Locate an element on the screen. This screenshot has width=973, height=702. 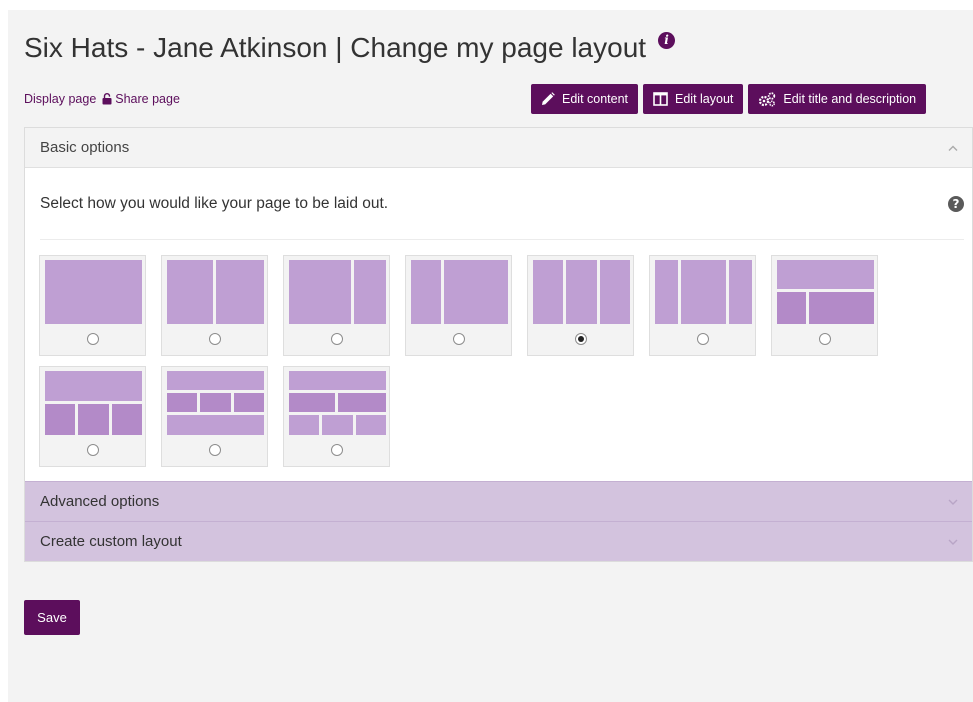
pencil-icon is located at coordinates (548, 98).